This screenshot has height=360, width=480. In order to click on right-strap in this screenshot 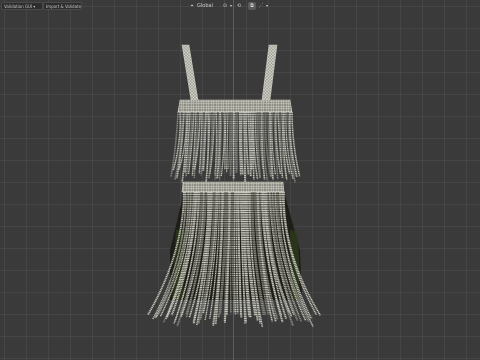, I will do `click(269, 72)`.